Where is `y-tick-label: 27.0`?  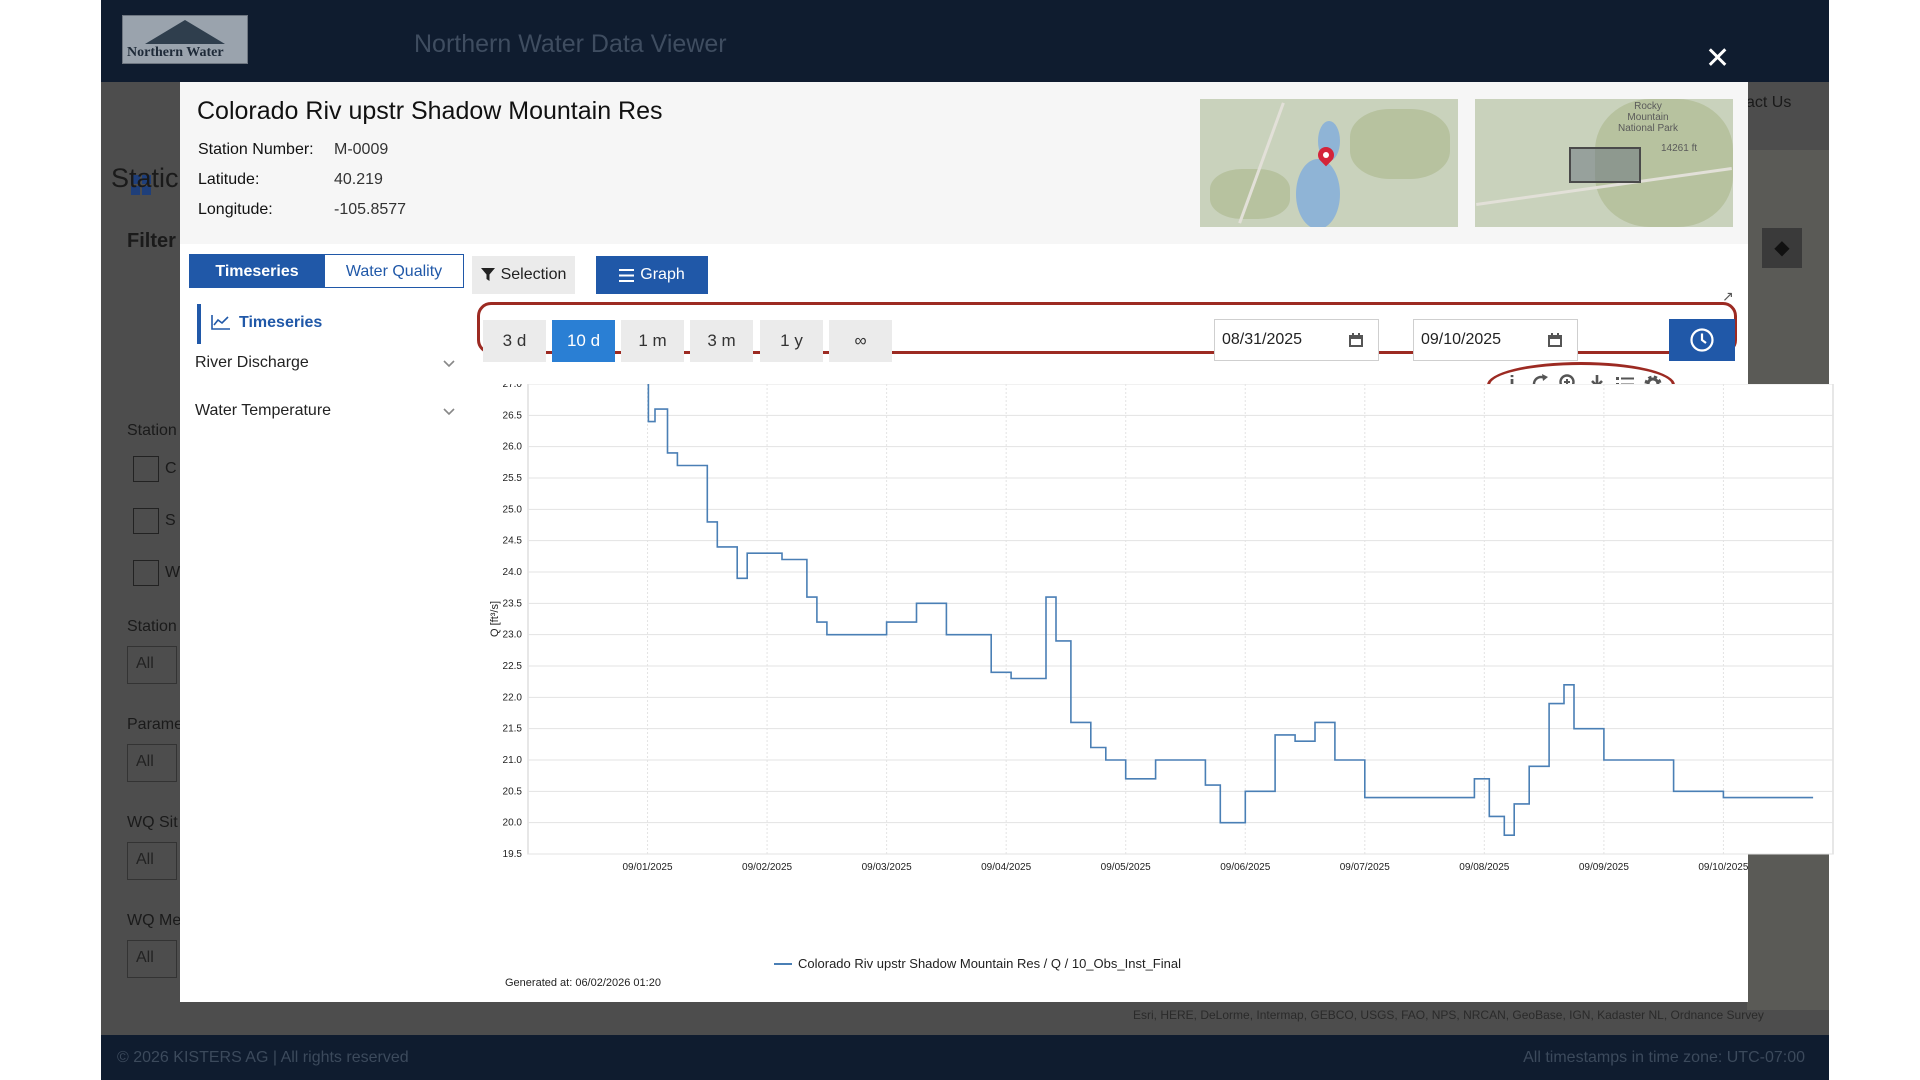
y-tick-label: 27.0 is located at coordinates (513, 387).